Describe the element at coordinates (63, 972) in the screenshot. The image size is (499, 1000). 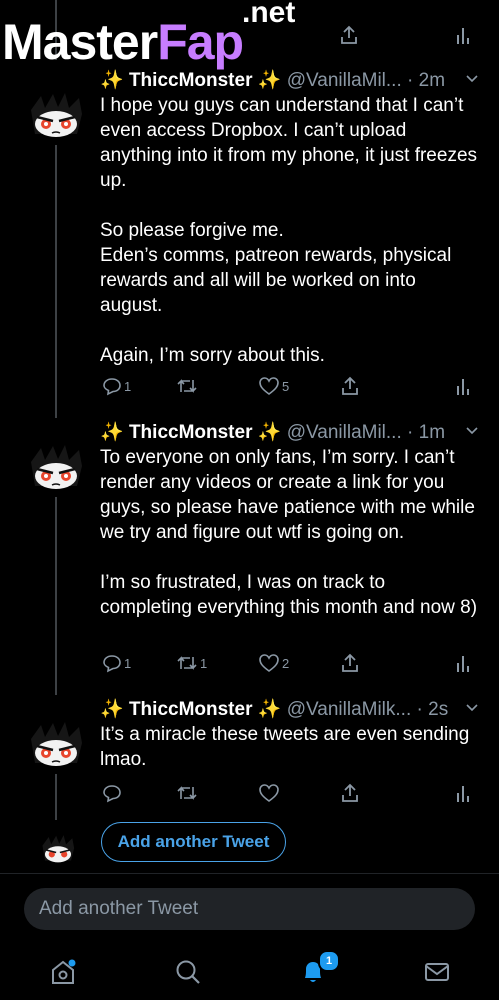
I see `home-icon` at that location.